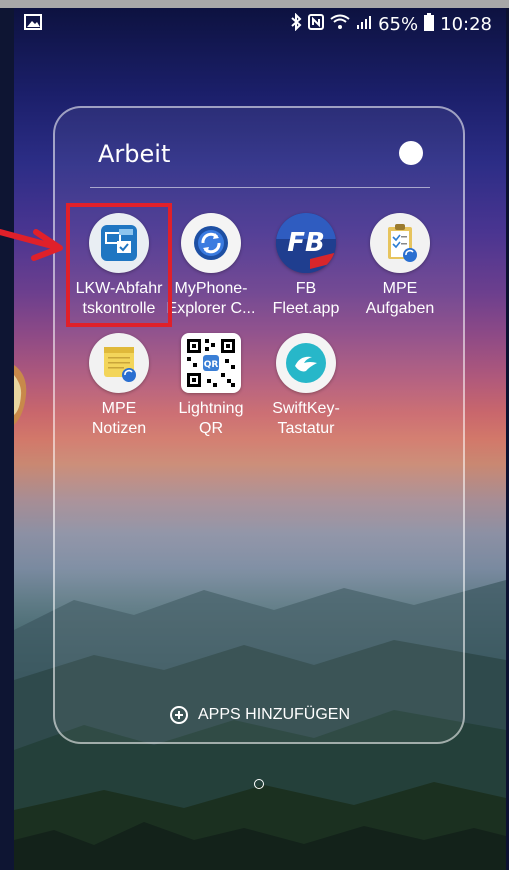 The height and width of the screenshot is (870, 509). Describe the element at coordinates (211, 288) in the screenshot. I see `app-label-line1: MyPhone-` at that location.